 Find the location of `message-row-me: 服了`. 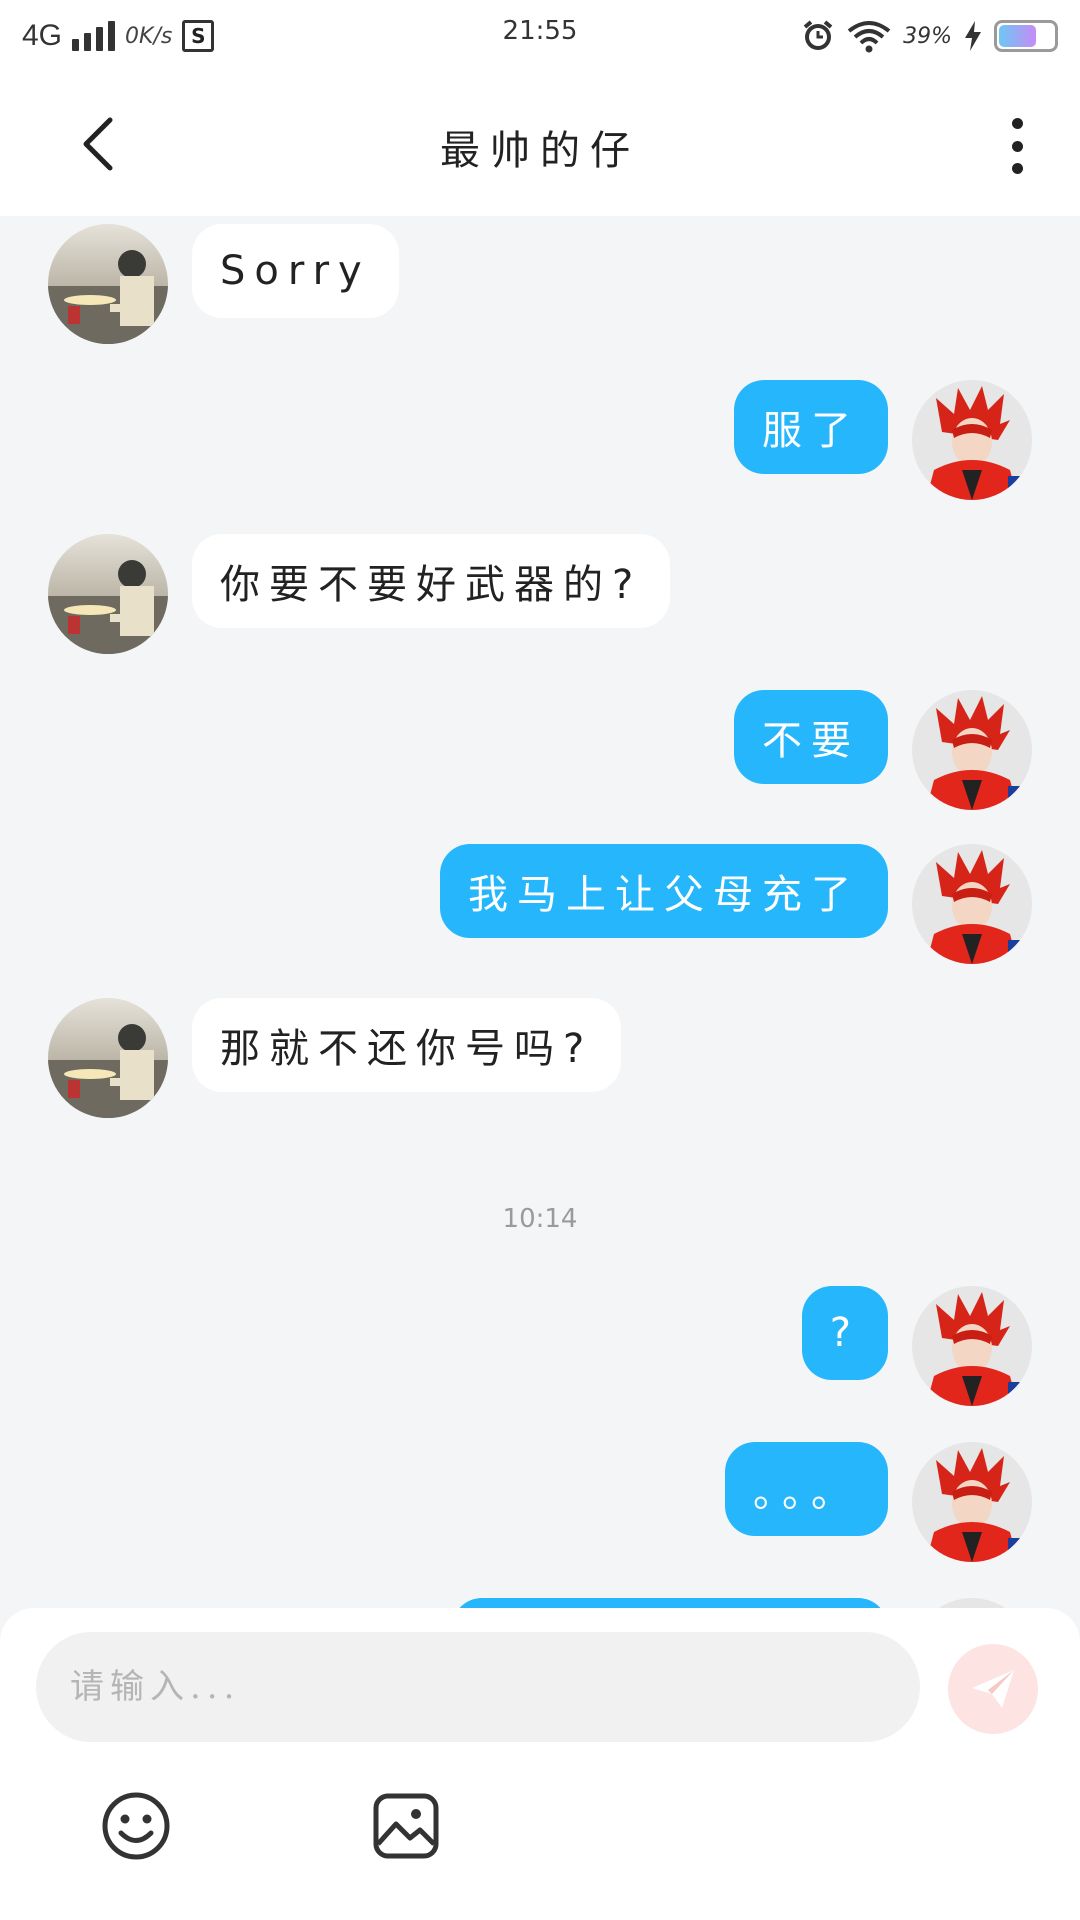

message-row-me: 服了 is located at coordinates (540, 440).